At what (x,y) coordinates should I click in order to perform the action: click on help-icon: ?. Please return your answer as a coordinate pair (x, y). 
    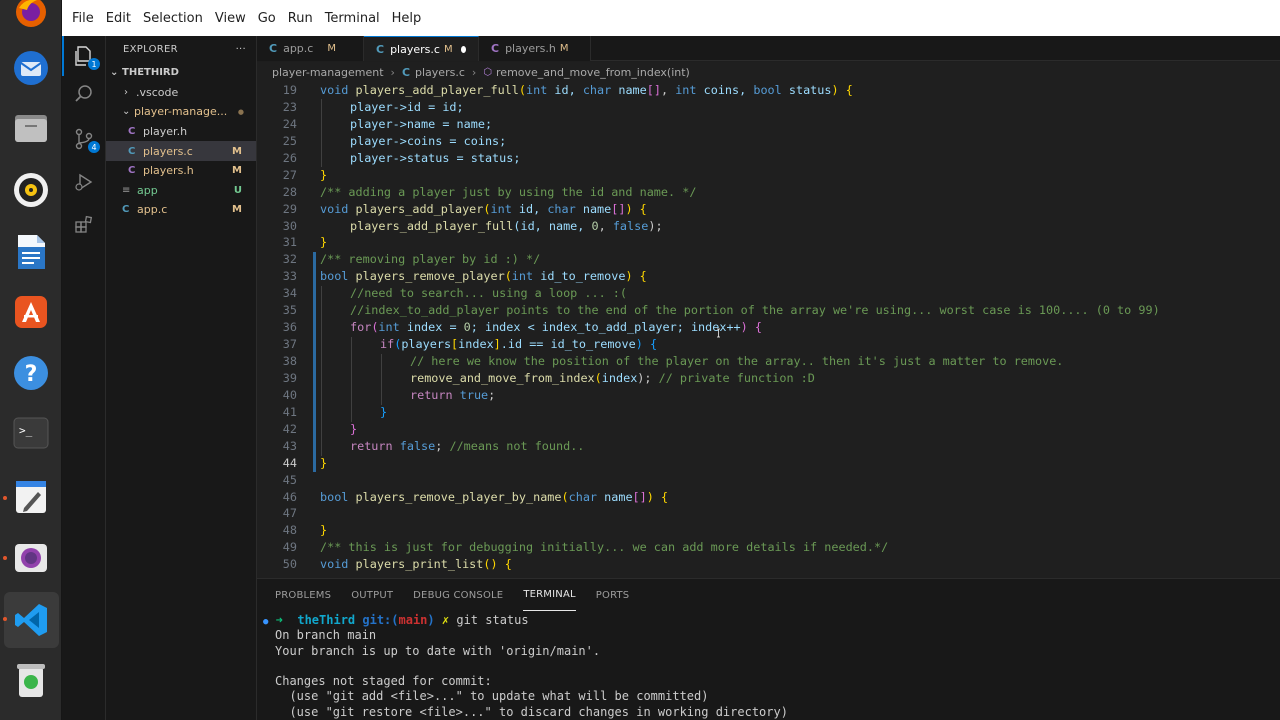
    Looking at the image, I should click on (31, 373).